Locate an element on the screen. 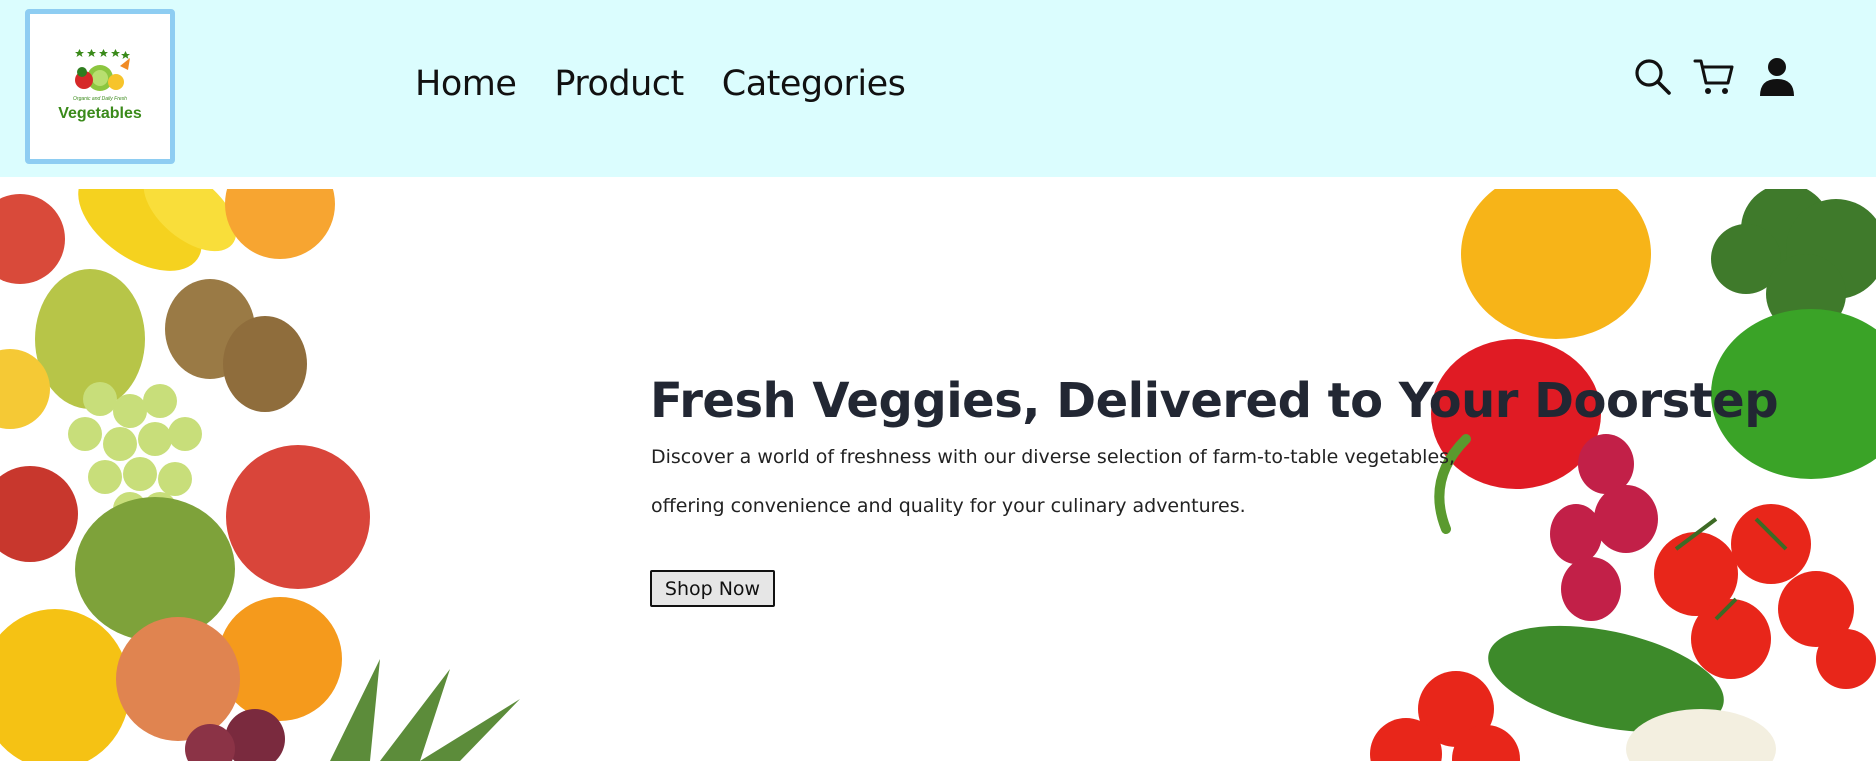 The image size is (1876, 761). search-icon is located at coordinates (1653, 77).